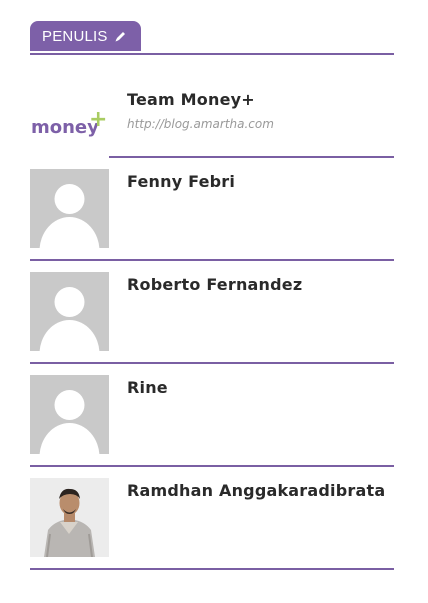 The width and height of the screenshot is (428, 603). I want to click on pencil-icon, so click(120, 36).